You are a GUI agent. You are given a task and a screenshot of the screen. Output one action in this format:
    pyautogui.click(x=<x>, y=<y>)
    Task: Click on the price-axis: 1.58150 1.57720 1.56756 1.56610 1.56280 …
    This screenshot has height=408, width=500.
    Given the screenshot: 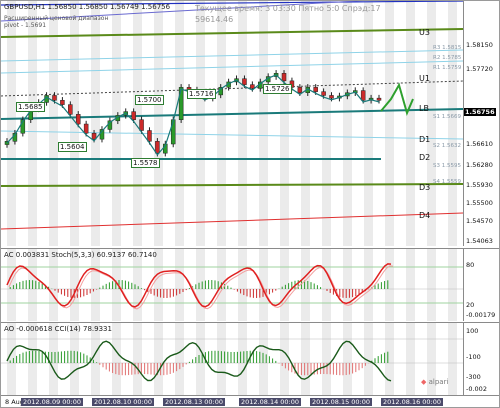 What is the action you would take?
    pyautogui.click(x=481, y=123)
    